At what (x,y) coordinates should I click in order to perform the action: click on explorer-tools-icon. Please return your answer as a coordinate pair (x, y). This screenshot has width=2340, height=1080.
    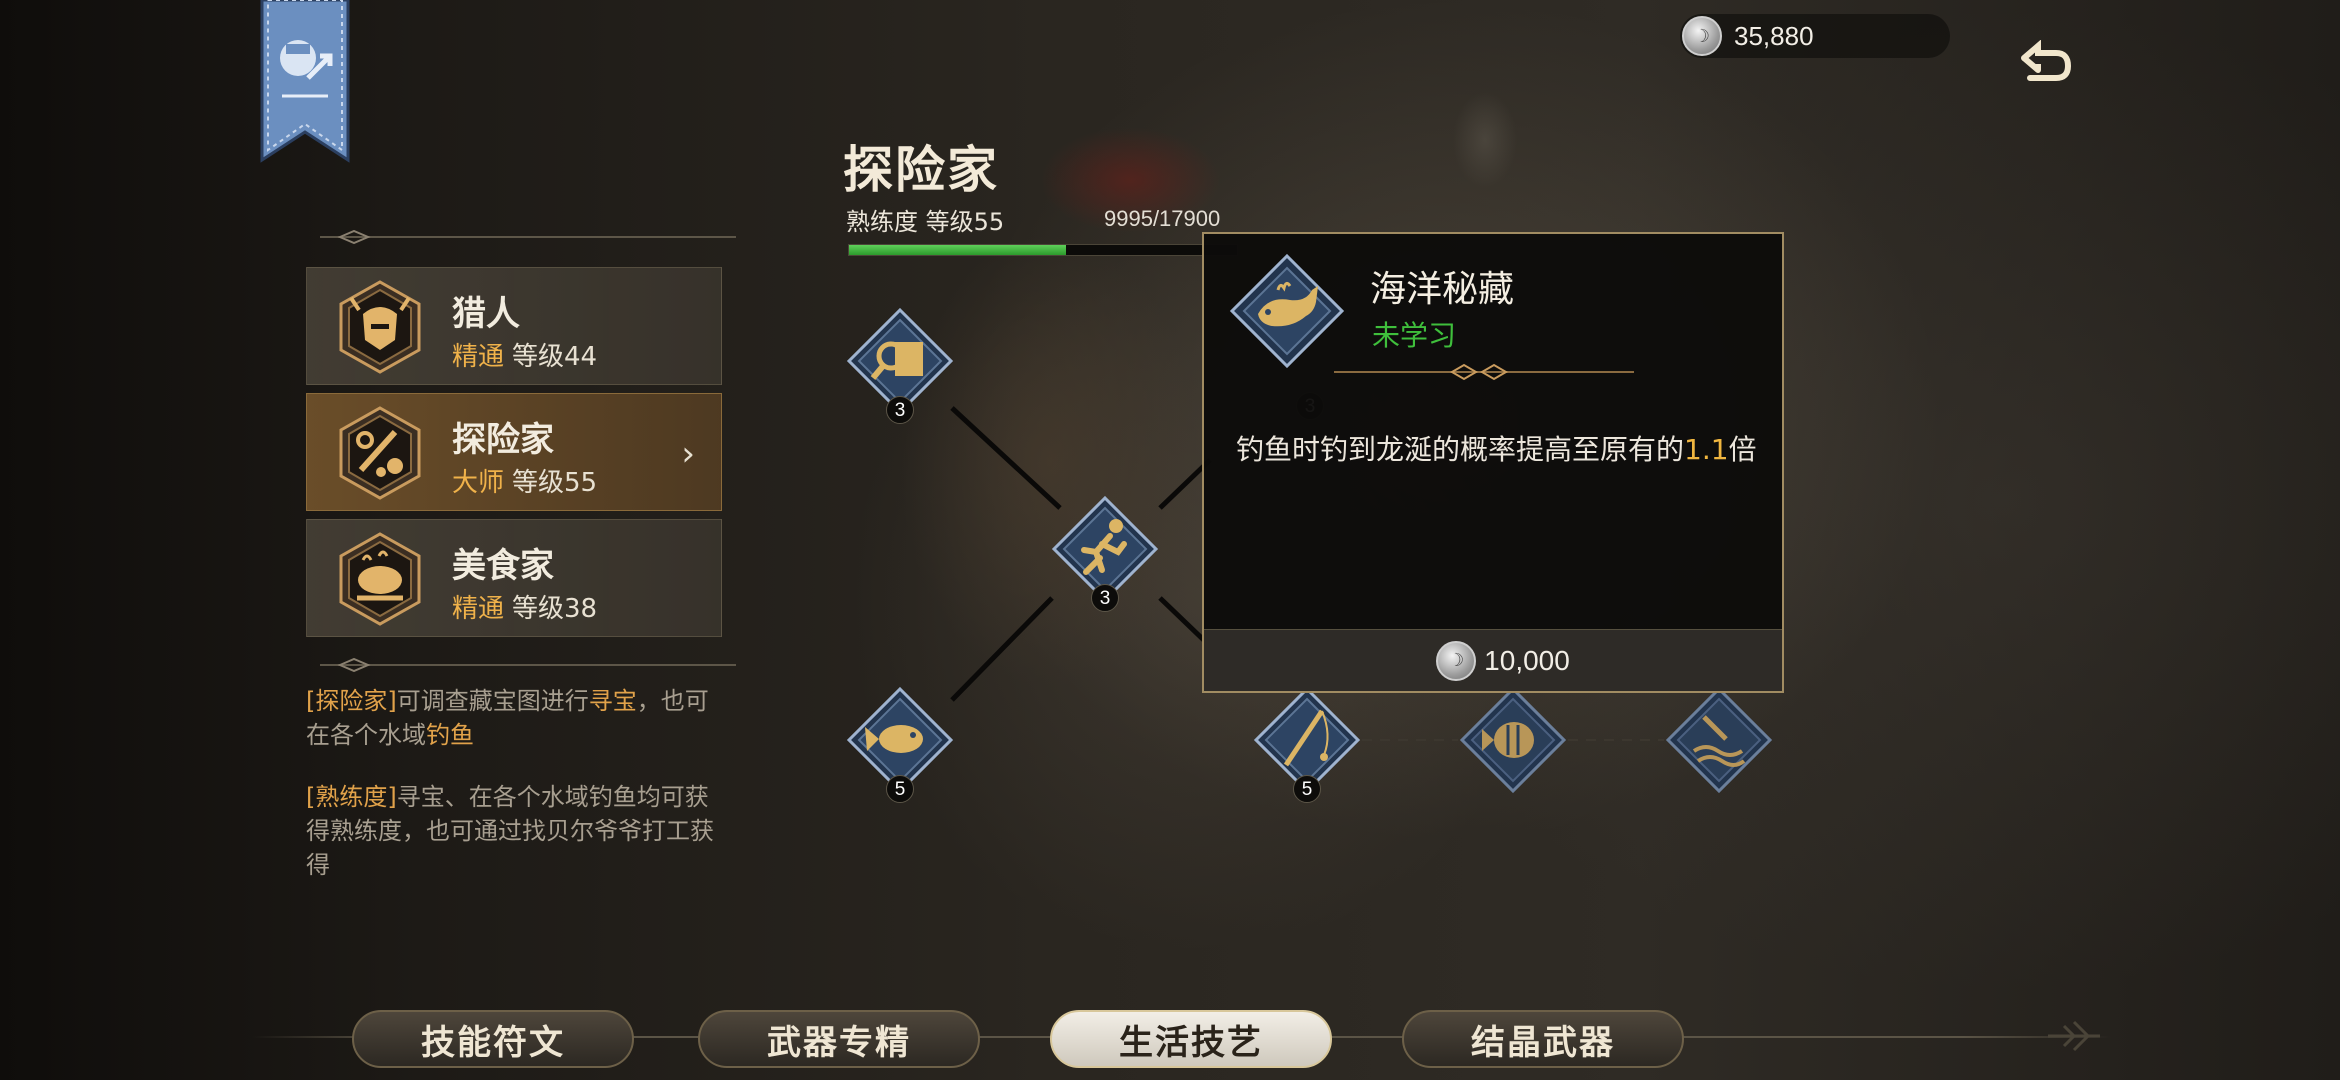
    Looking at the image, I should click on (380, 453).